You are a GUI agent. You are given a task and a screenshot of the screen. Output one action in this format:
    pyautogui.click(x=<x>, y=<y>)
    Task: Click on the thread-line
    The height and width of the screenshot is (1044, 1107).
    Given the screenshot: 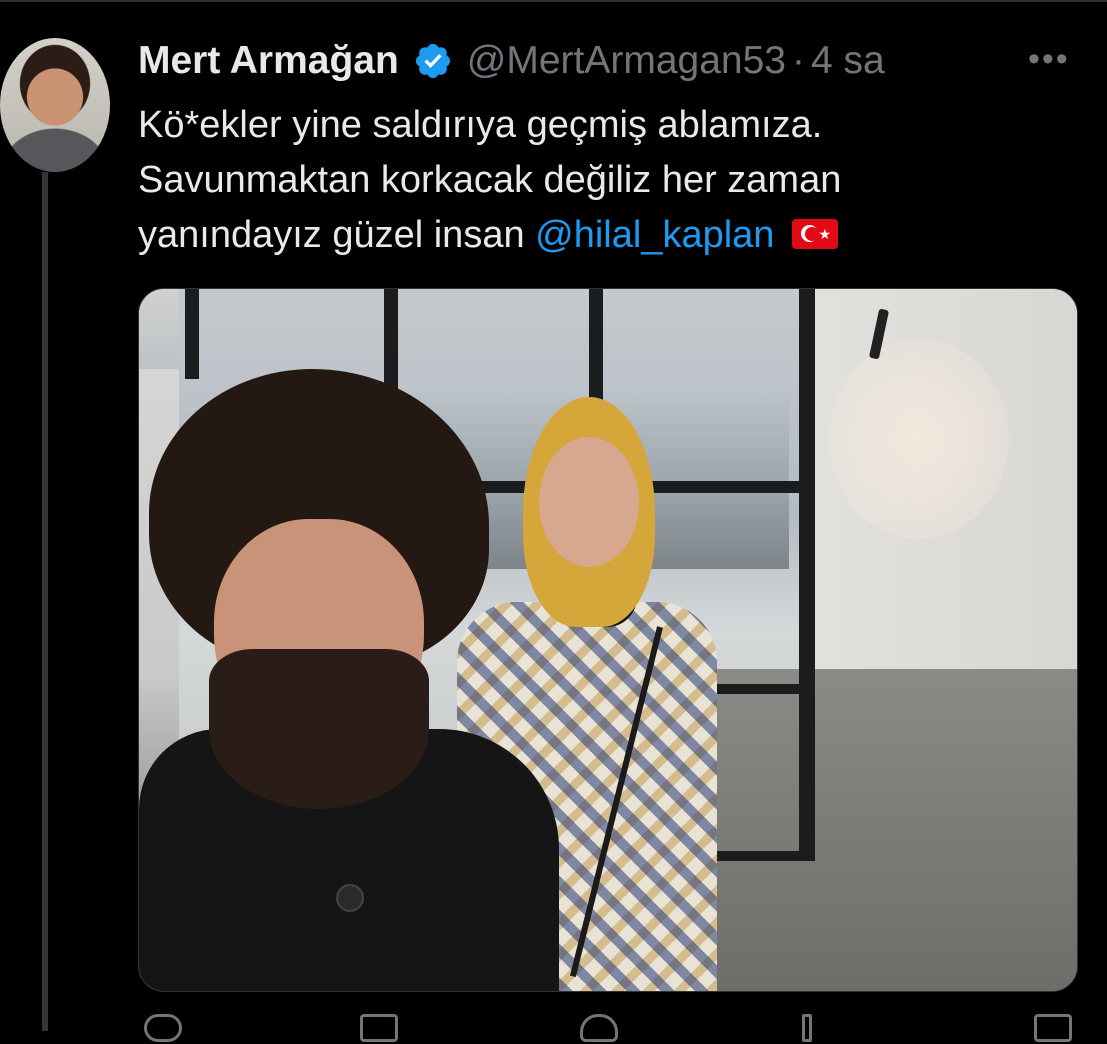 What is the action you would take?
    pyautogui.click(x=45, y=601)
    